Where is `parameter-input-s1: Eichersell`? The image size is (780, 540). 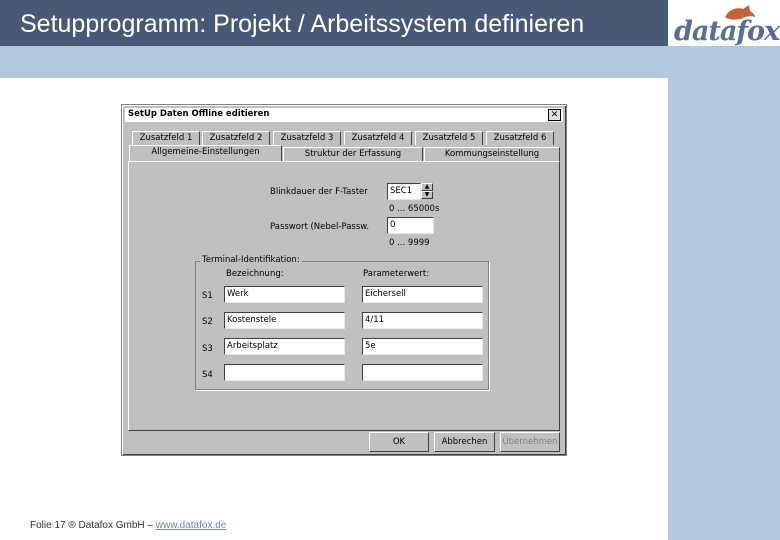
parameter-input-s1: Eichersell is located at coordinates (422, 294).